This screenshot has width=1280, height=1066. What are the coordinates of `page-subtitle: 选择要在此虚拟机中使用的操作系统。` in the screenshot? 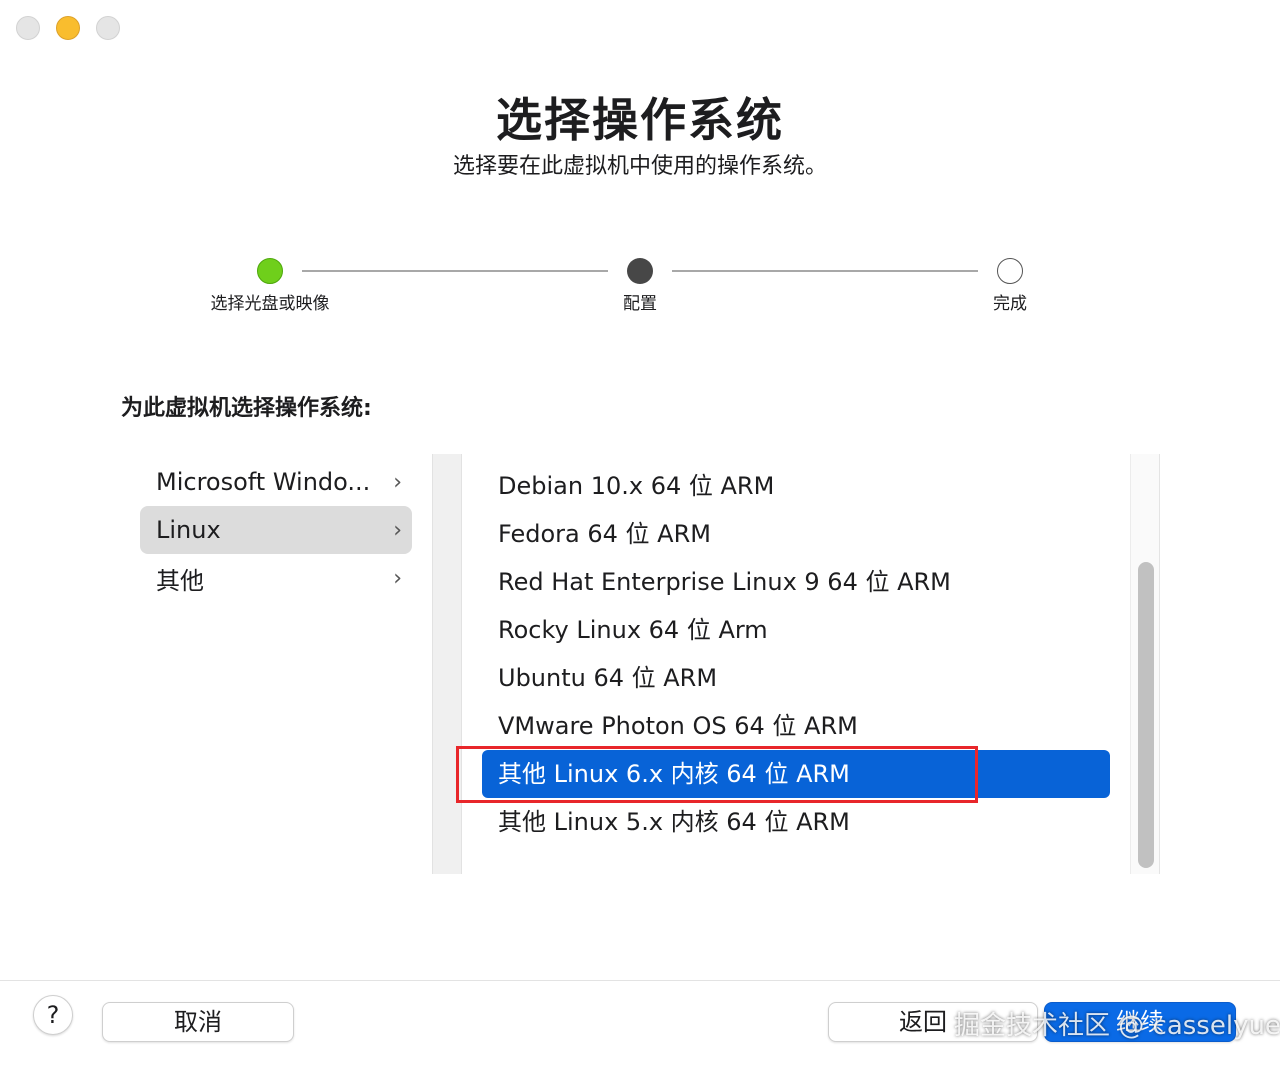 It's located at (639, 166).